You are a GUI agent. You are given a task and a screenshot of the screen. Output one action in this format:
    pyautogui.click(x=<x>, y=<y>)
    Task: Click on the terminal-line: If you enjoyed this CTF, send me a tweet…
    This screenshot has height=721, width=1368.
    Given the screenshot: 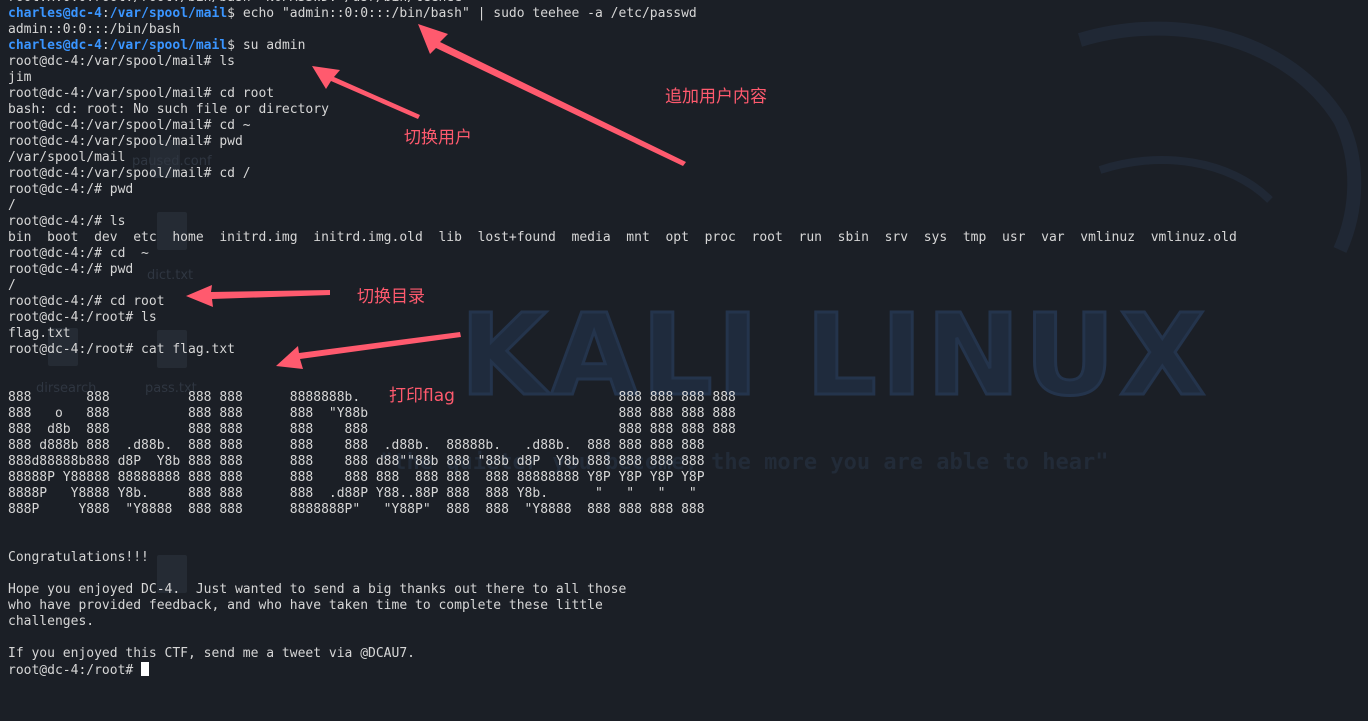 What is the action you would take?
    pyautogui.click(x=622, y=654)
    